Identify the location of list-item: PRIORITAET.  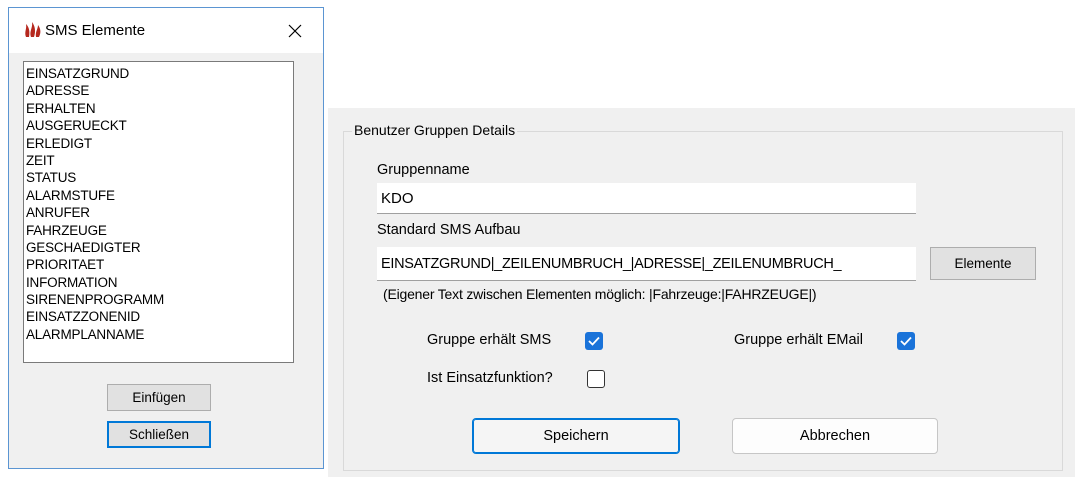
(159, 264).